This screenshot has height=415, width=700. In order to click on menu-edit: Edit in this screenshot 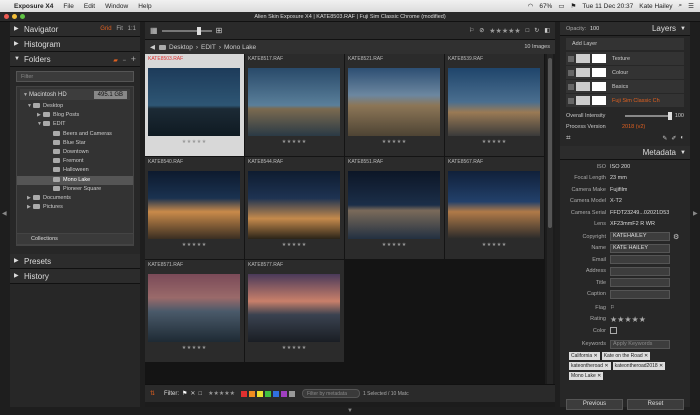, I will do `click(89, 6)`.